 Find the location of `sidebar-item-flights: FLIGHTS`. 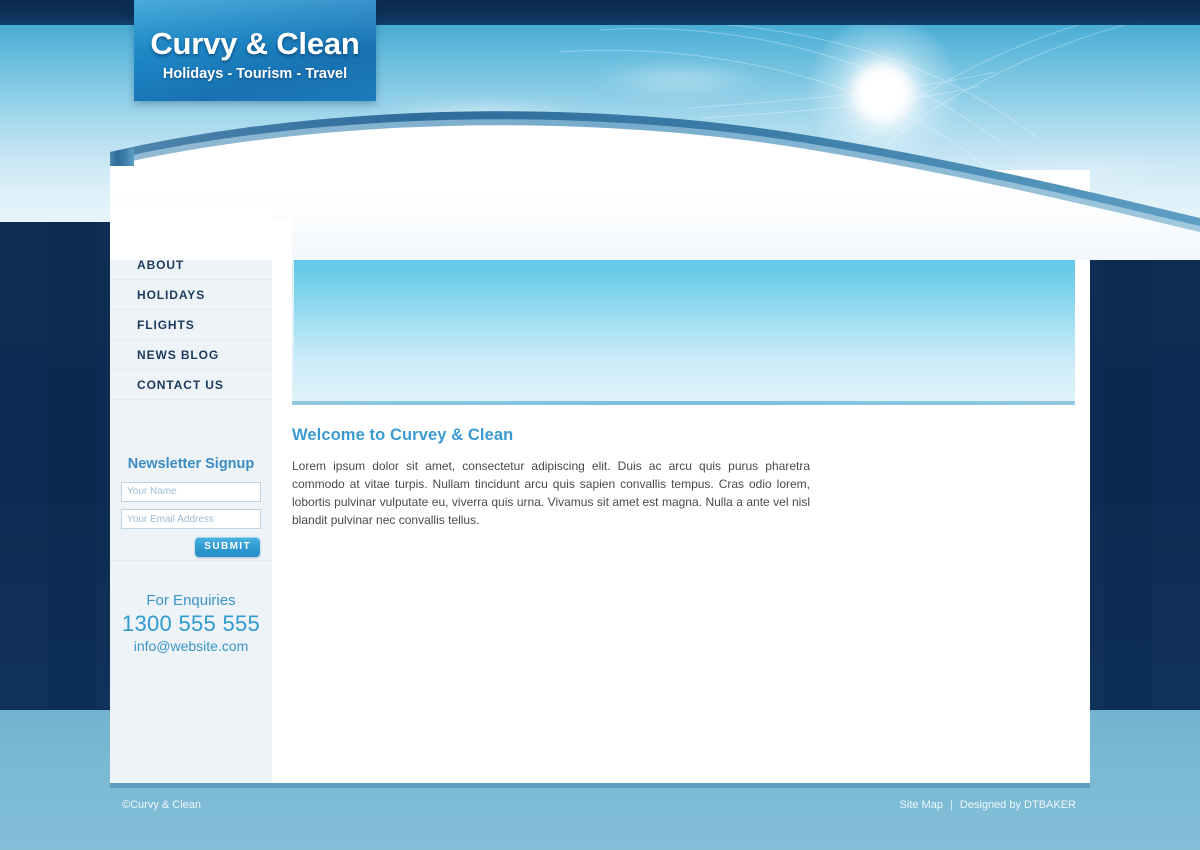

sidebar-item-flights: FLIGHTS is located at coordinates (191, 325).